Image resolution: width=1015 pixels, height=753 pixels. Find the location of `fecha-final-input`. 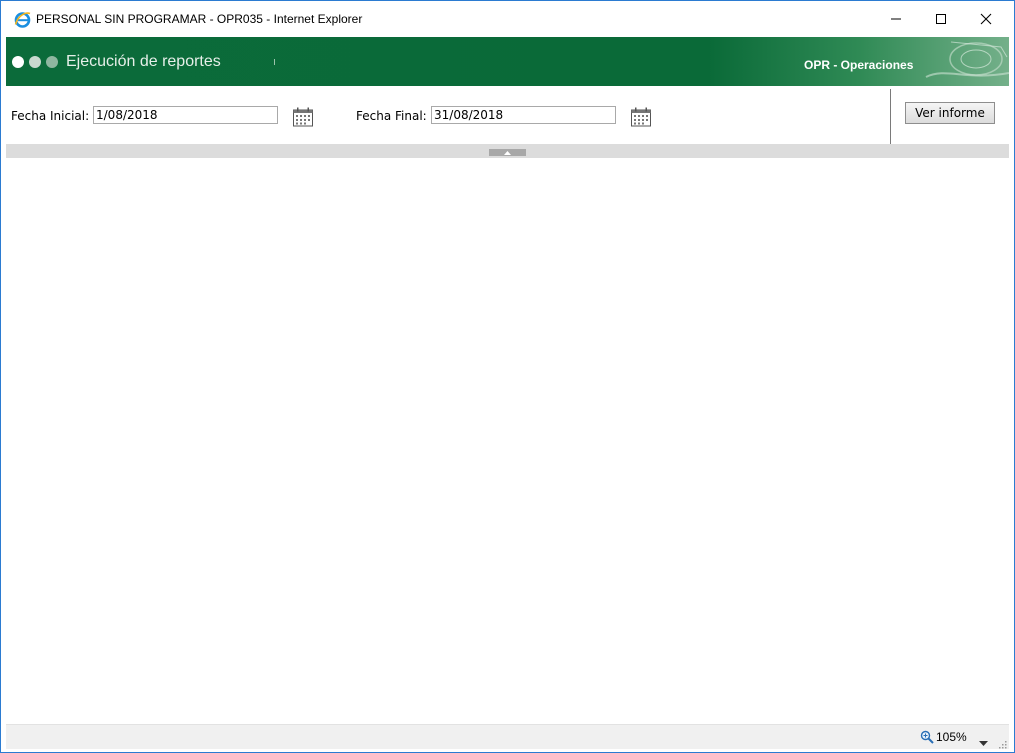

fecha-final-input is located at coordinates (523, 115).